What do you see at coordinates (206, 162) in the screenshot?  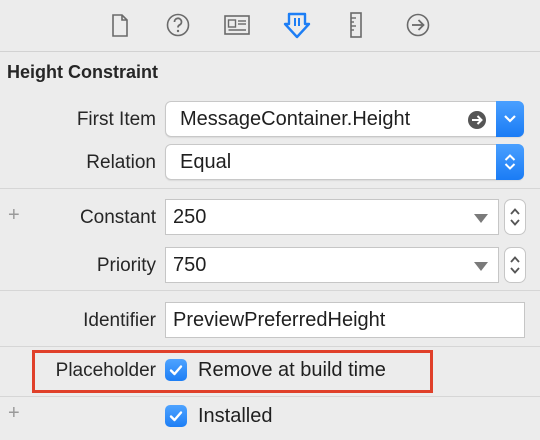 I see `relation-value: Equal` at bounding box center [206, 162].